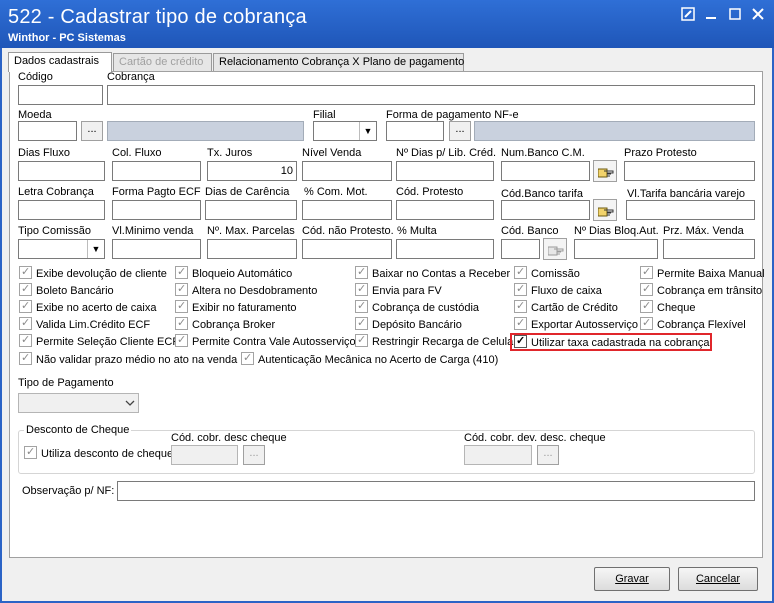  What do you see at coordinates (417, 307) in the screenshot?
I see `checkbox-cobranca-custodia: Cobrança de custódia` at bounding box center [417, 307].